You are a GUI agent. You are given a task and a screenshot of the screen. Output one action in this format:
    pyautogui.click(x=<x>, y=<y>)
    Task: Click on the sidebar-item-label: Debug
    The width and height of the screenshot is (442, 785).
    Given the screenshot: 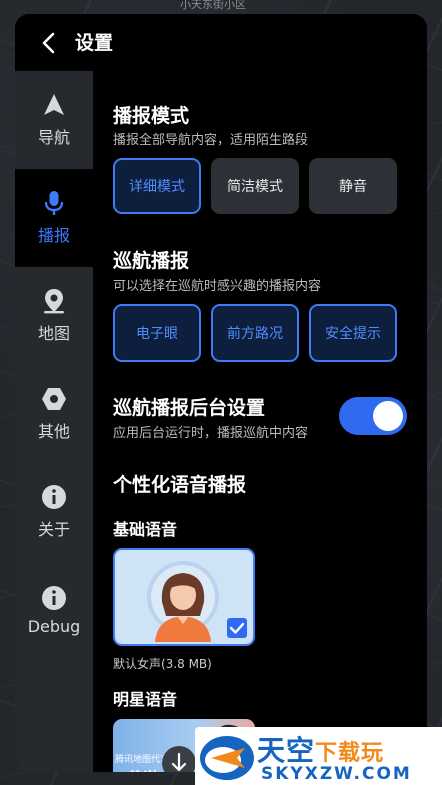 What is the action you would take?
    pyautogui.click(x=54, y=626)
    